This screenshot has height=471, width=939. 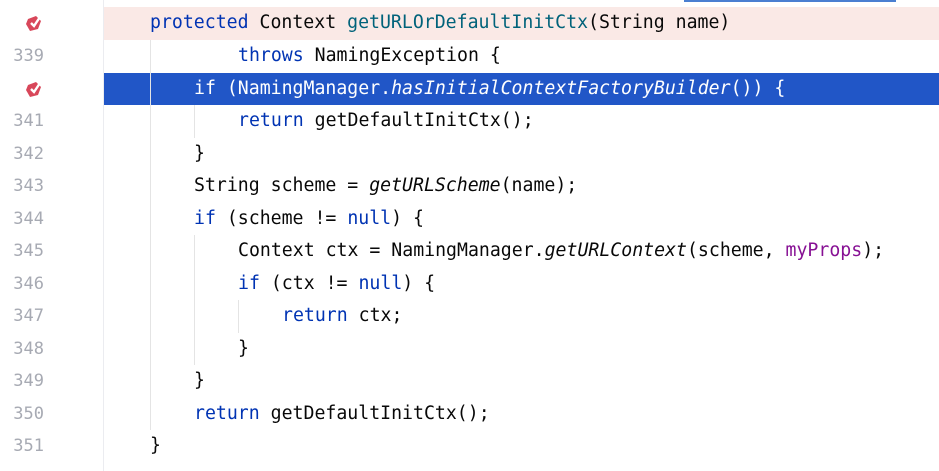 I want to click on keyword-protected: protected, so click(x=199, y=22).